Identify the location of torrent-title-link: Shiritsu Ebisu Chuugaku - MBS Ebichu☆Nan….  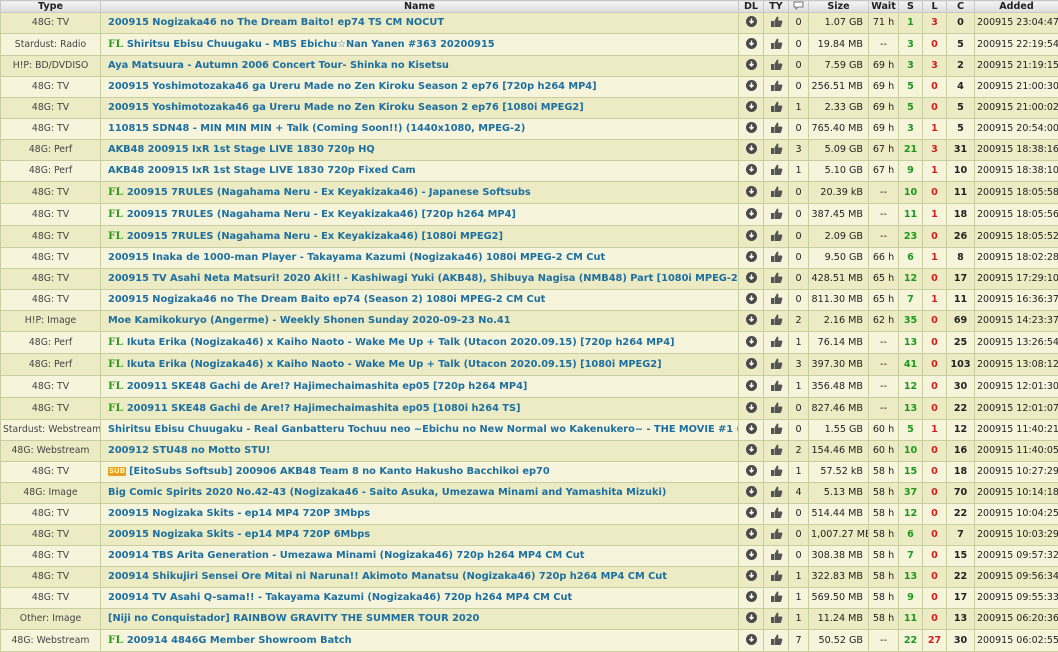
(311, 44).